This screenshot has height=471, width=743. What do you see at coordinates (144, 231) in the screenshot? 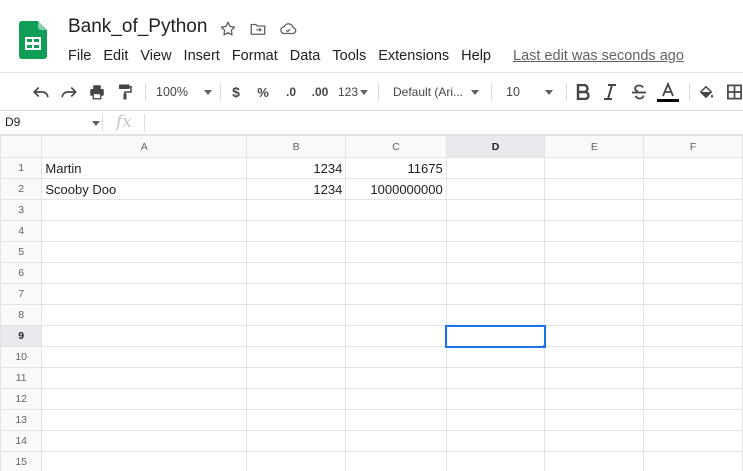
I see `cell-a4` at bounding box center [144, 231].